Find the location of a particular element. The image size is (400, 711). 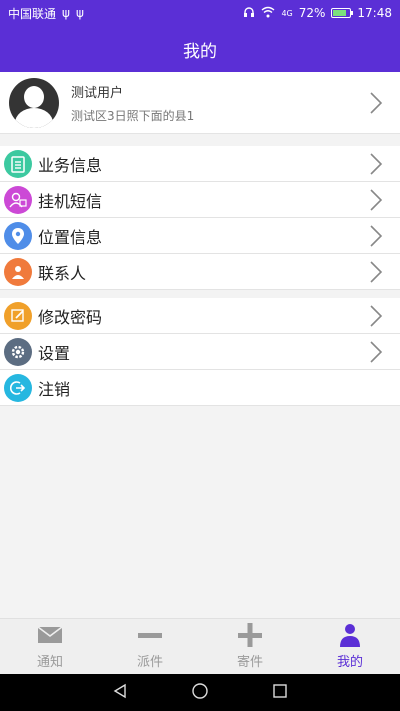

contact-icon is located at coordinates (18, 271).